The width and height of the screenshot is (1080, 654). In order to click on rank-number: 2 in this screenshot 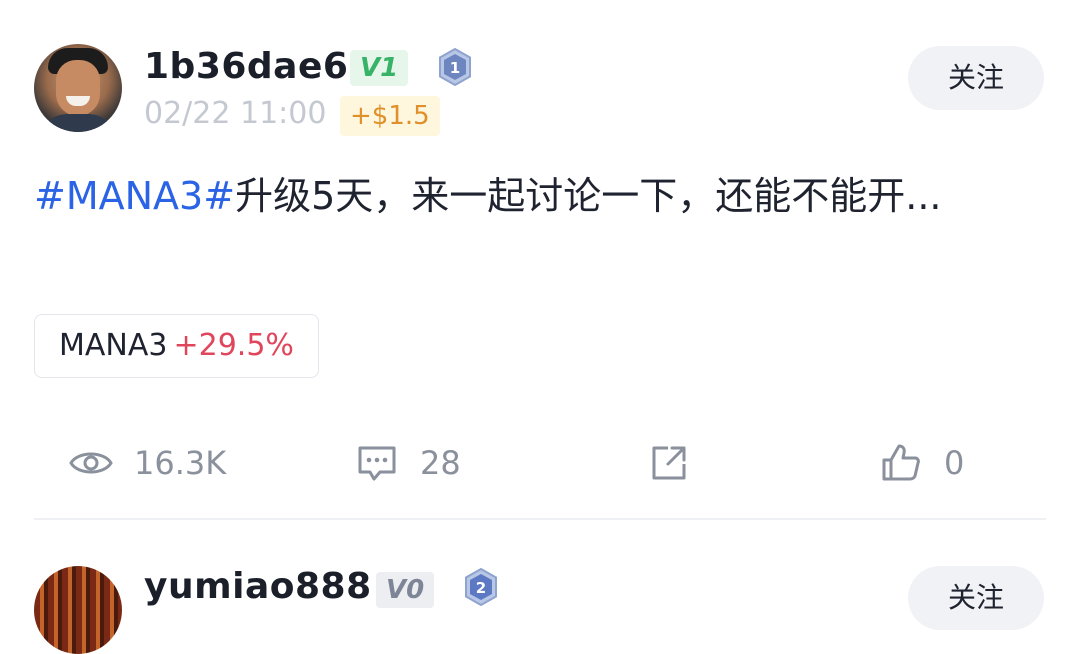, I will do `click(481, 588)`.